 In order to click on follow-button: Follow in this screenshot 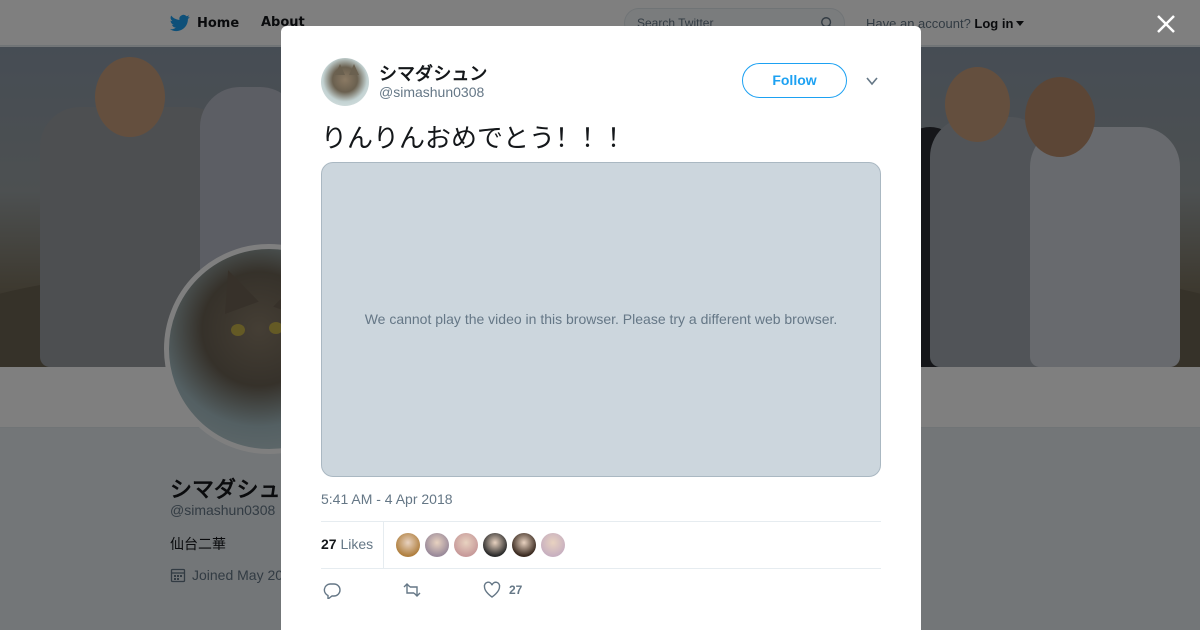, I will do `click(794, 80)`.